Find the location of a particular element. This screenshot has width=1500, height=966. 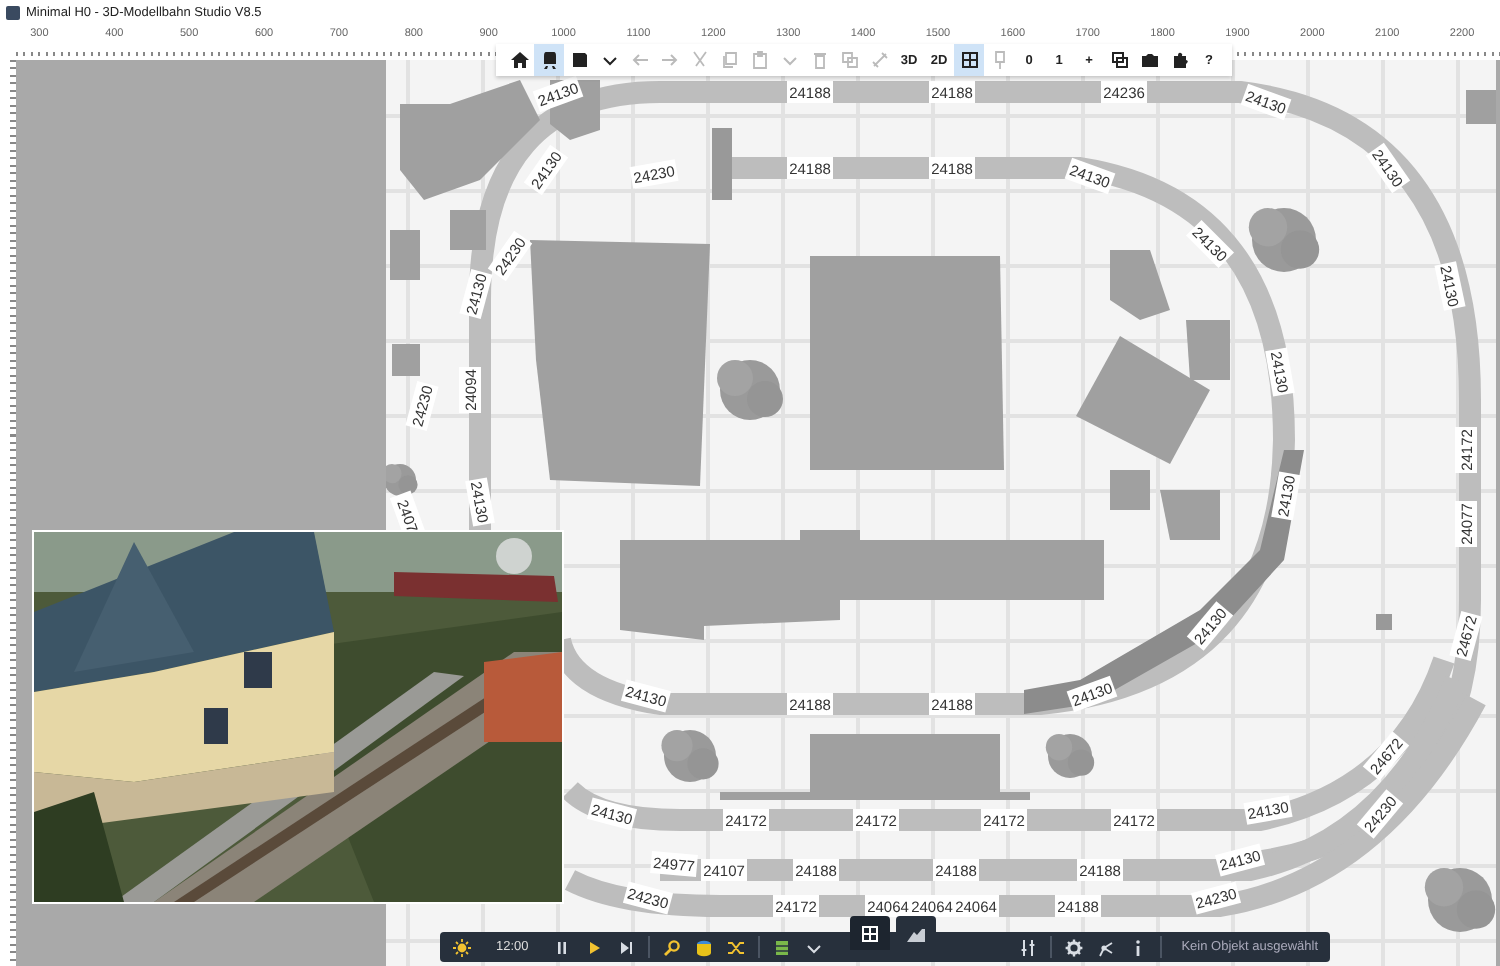

app-icon is located at coordinates (13, 12).